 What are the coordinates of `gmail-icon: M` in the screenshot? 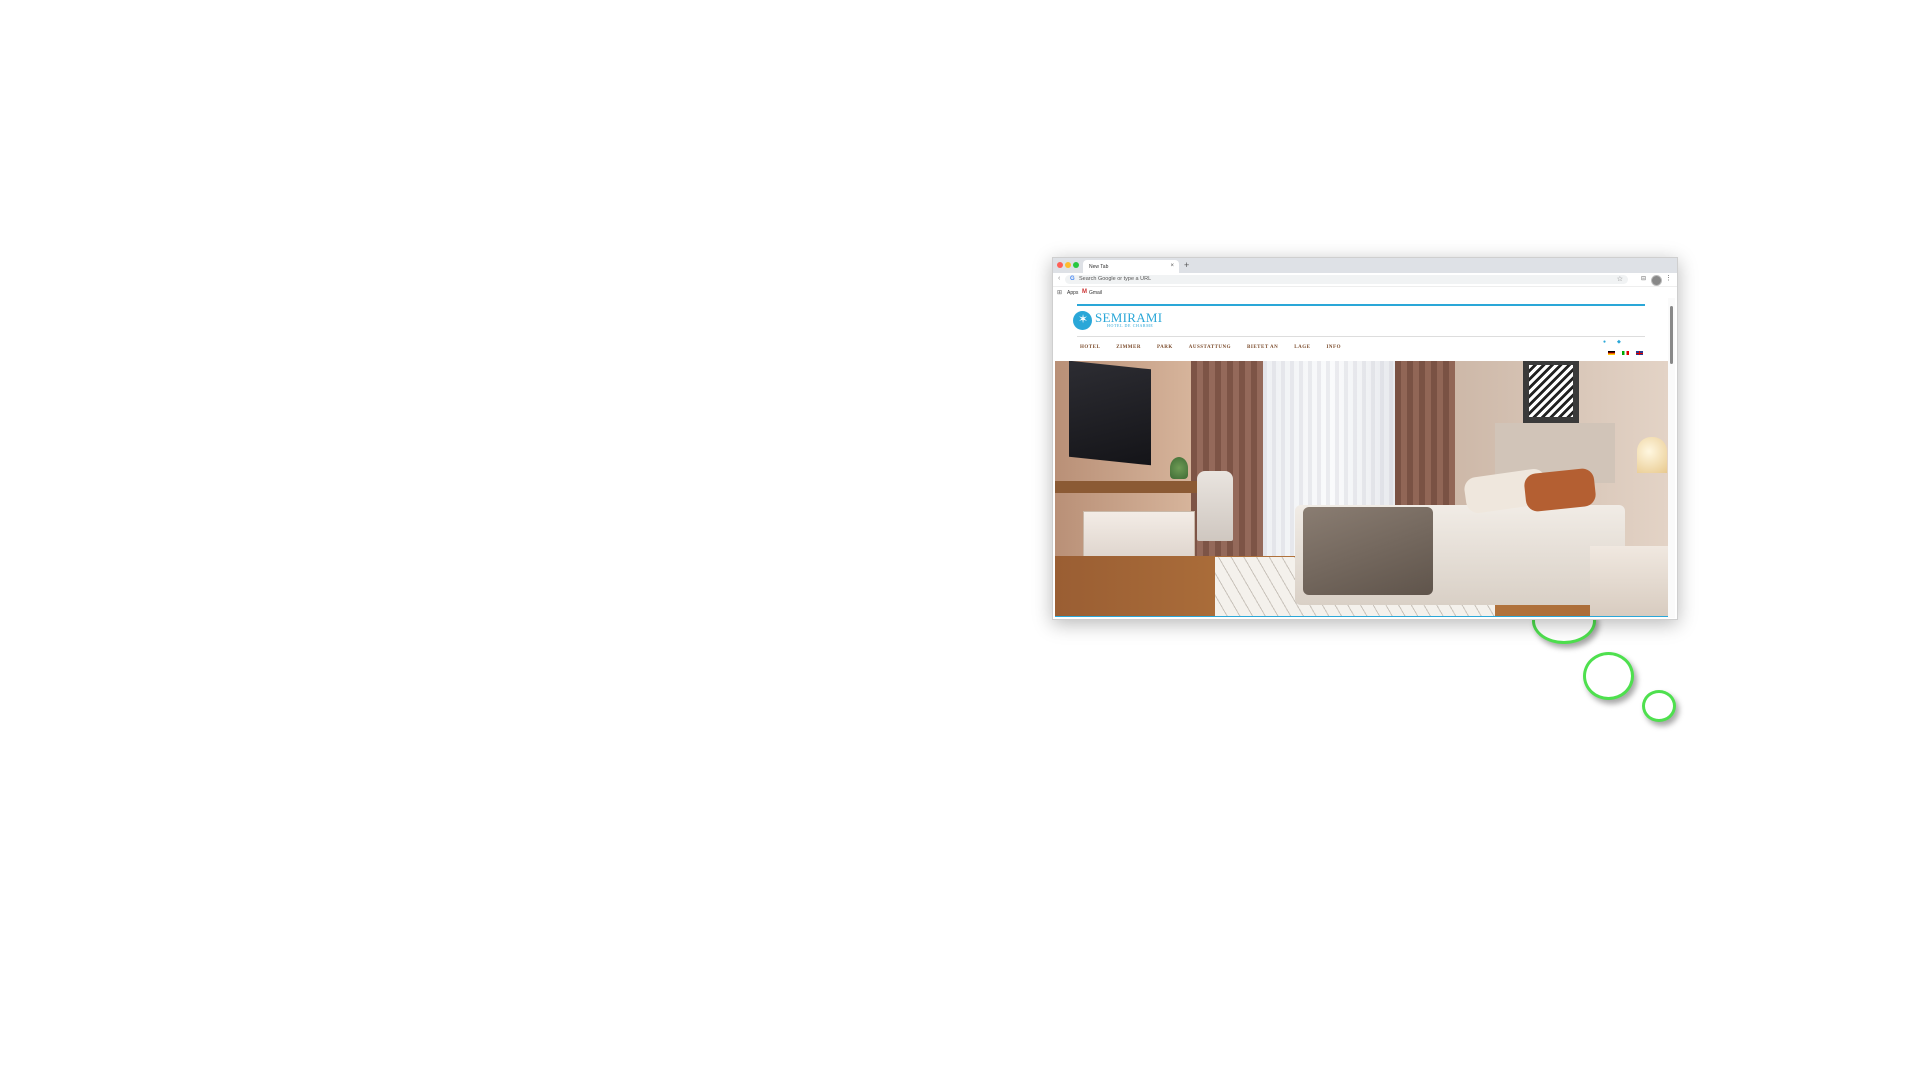 It's located at (1084, 292).